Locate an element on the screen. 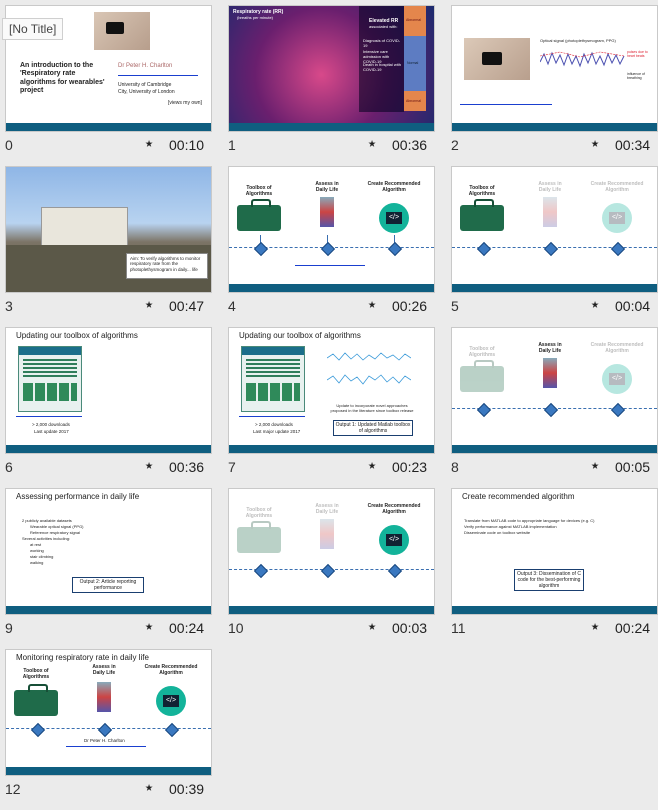 This screenshot has width=658, height=810. window-title-tooltip: [No Title] is located at coordinates (33, 29).